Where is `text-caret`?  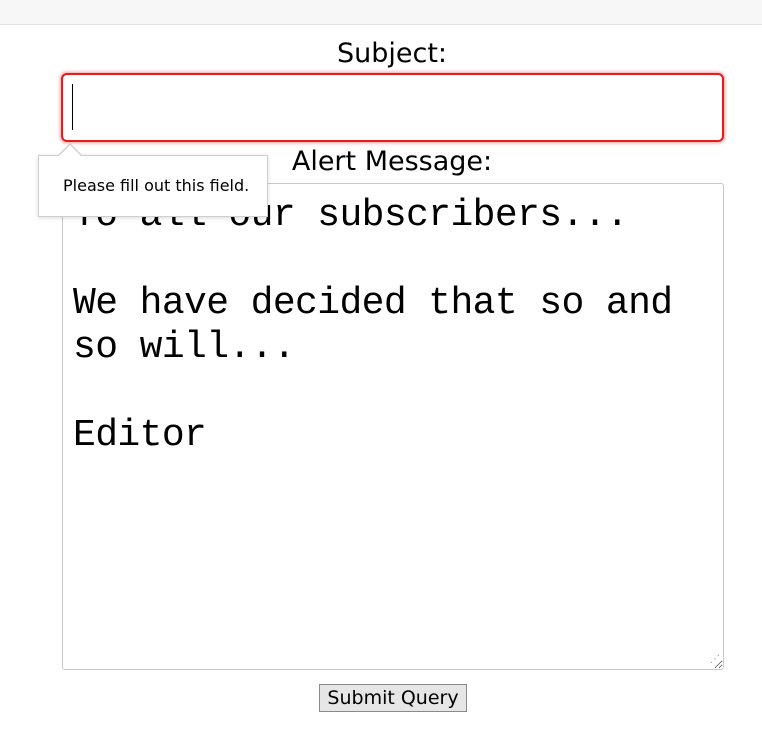 text-caret is located at coordinates (72, 107).